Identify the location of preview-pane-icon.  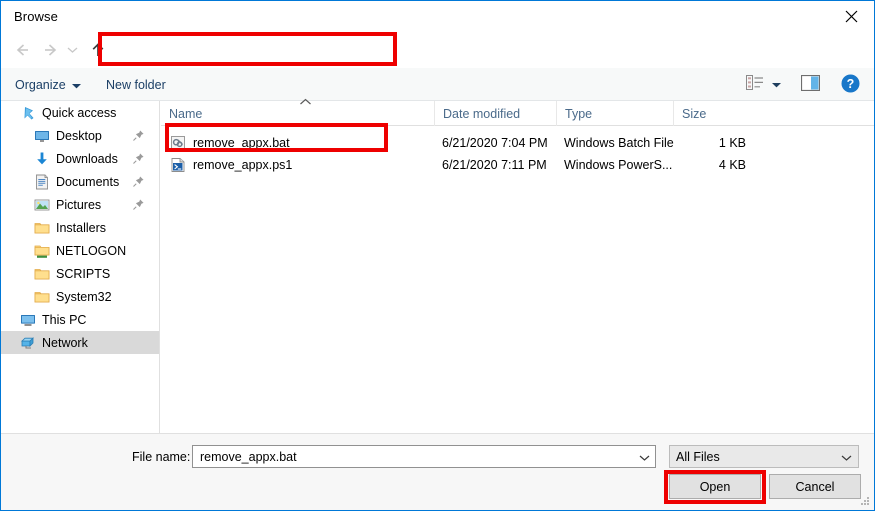
(810, 84).